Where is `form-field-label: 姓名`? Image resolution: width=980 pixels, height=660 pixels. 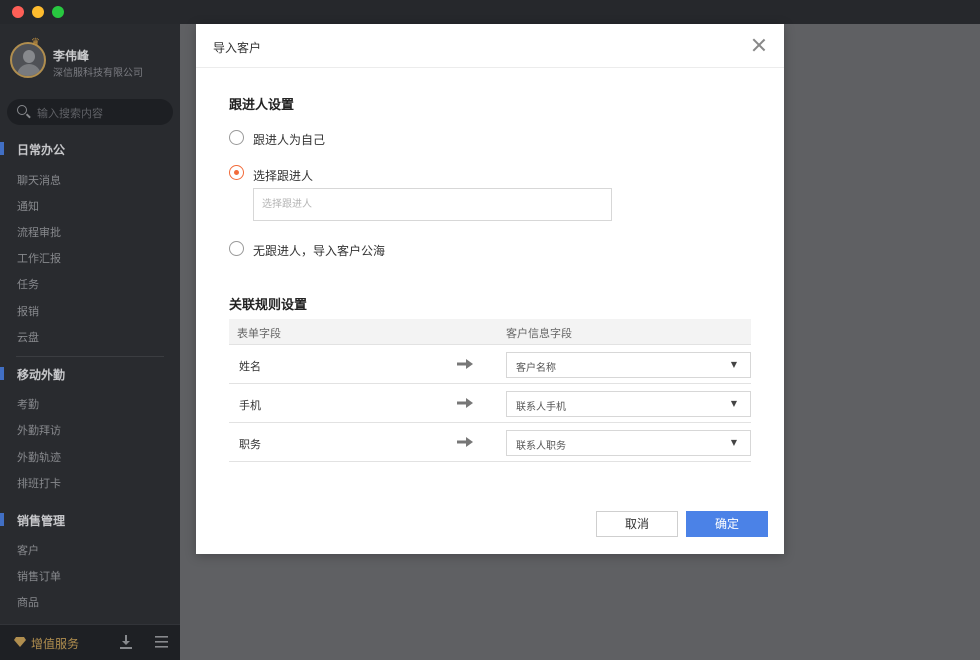 form-field-label: 姓名 is located at coordinates (250, 366).